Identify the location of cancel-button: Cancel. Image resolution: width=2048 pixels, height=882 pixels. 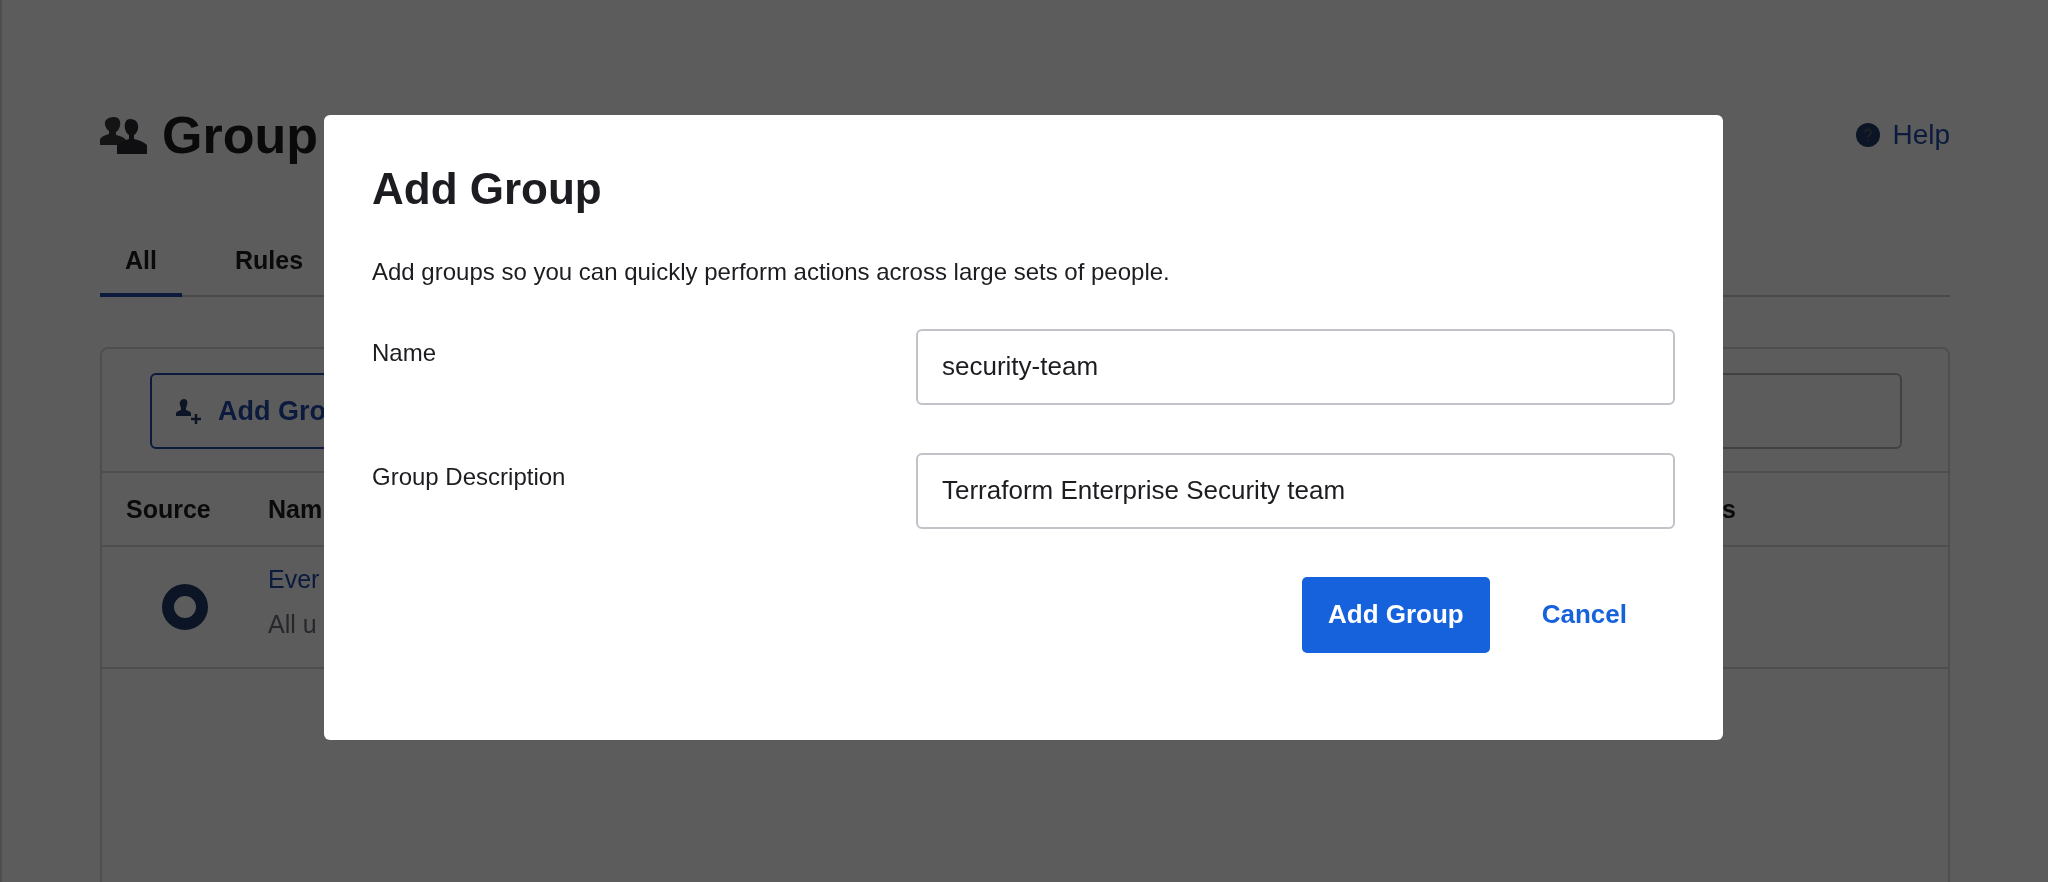
(1584, 615).